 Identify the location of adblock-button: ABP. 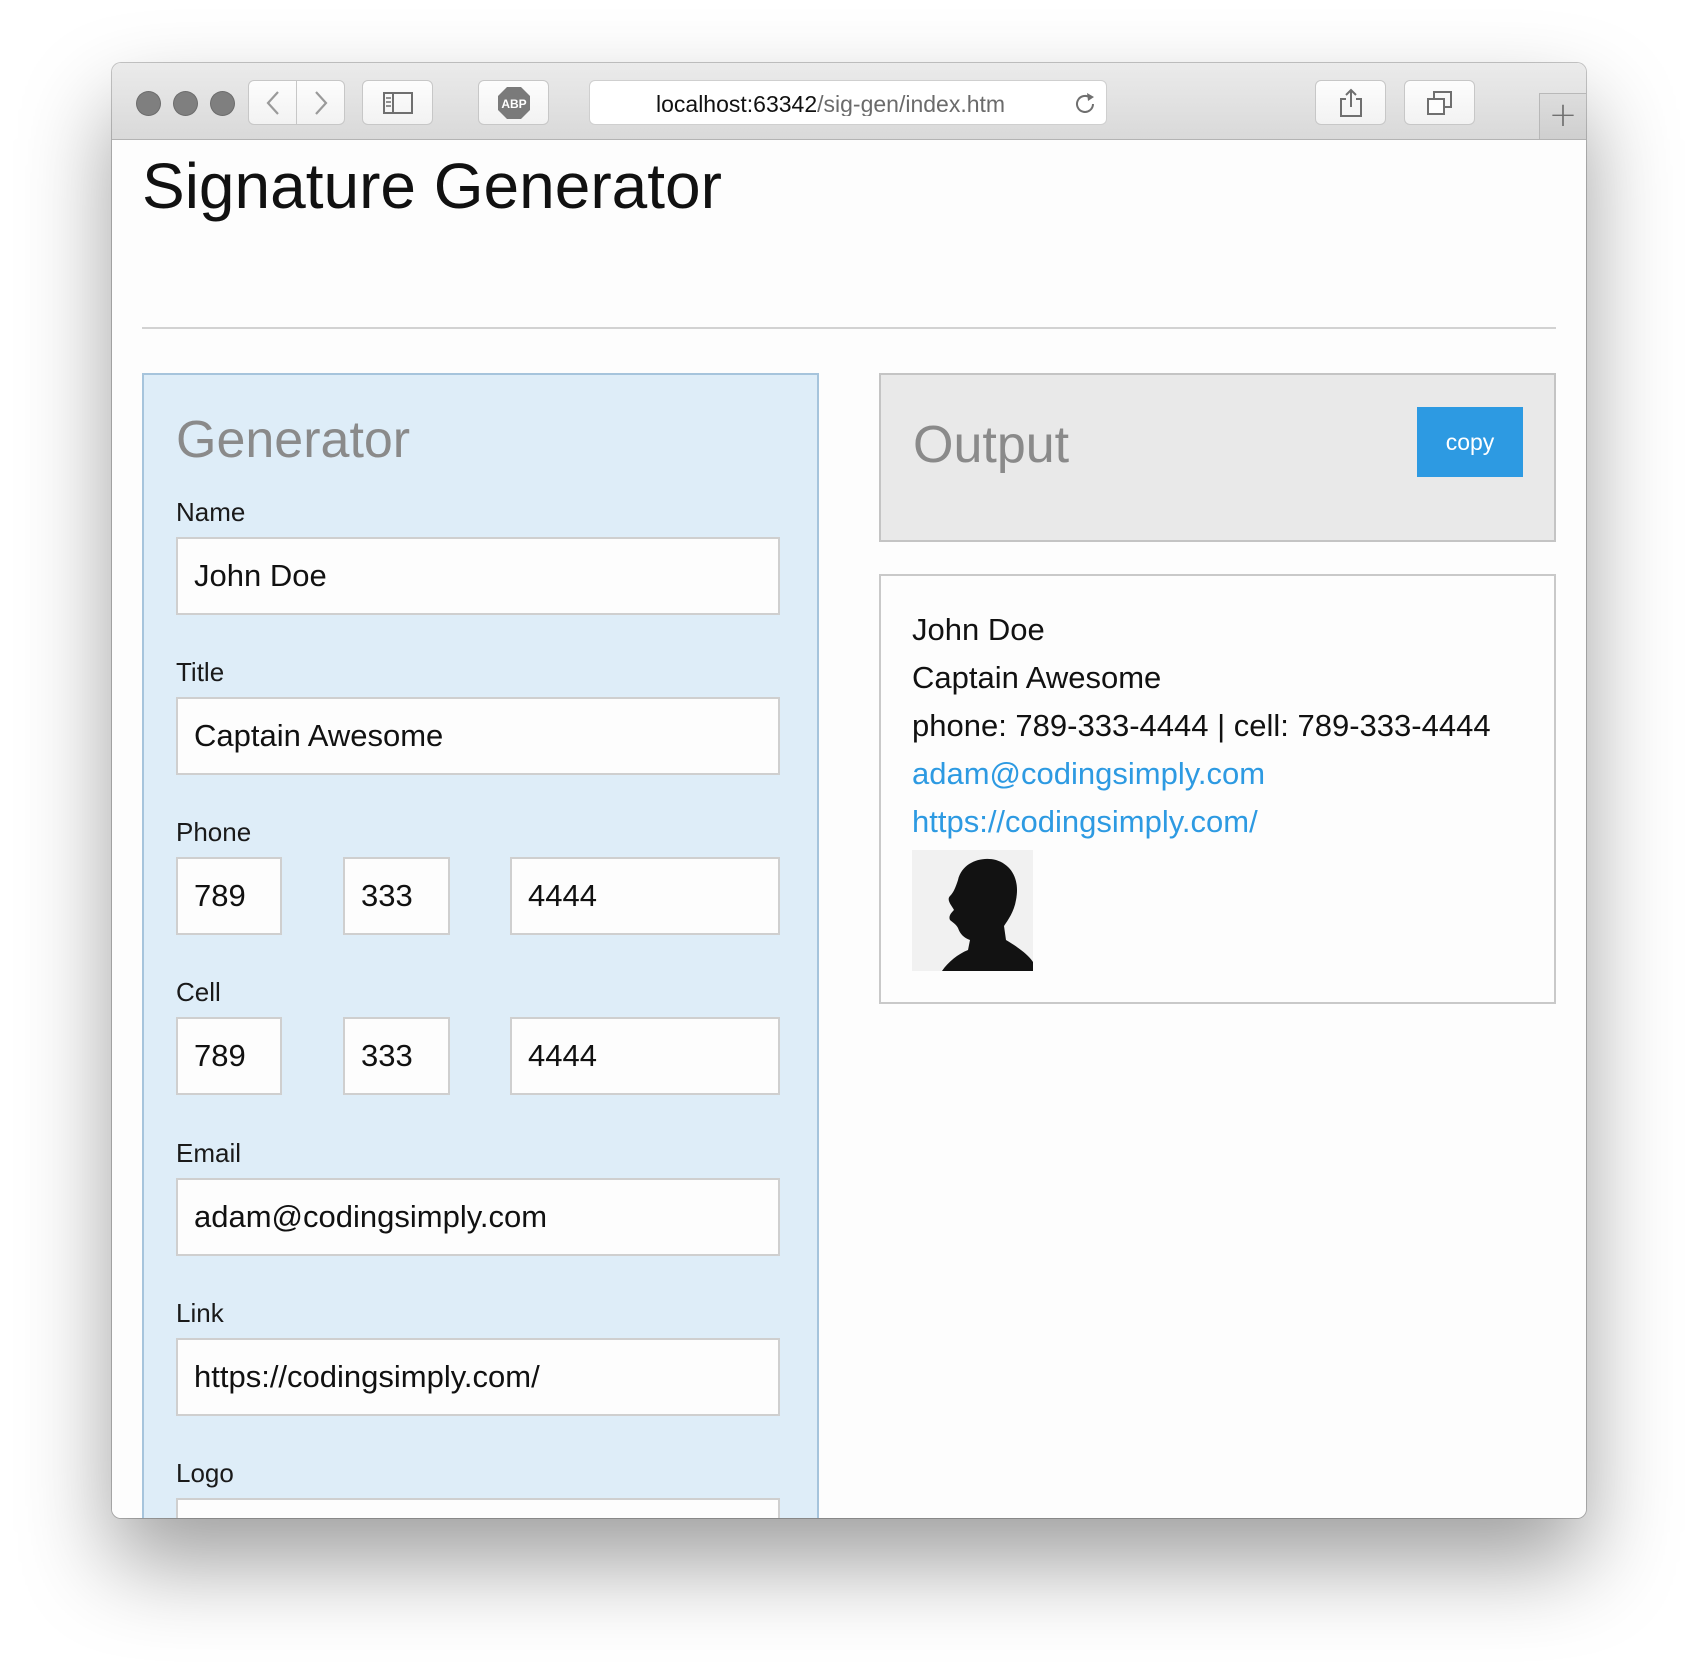
(513, 102).